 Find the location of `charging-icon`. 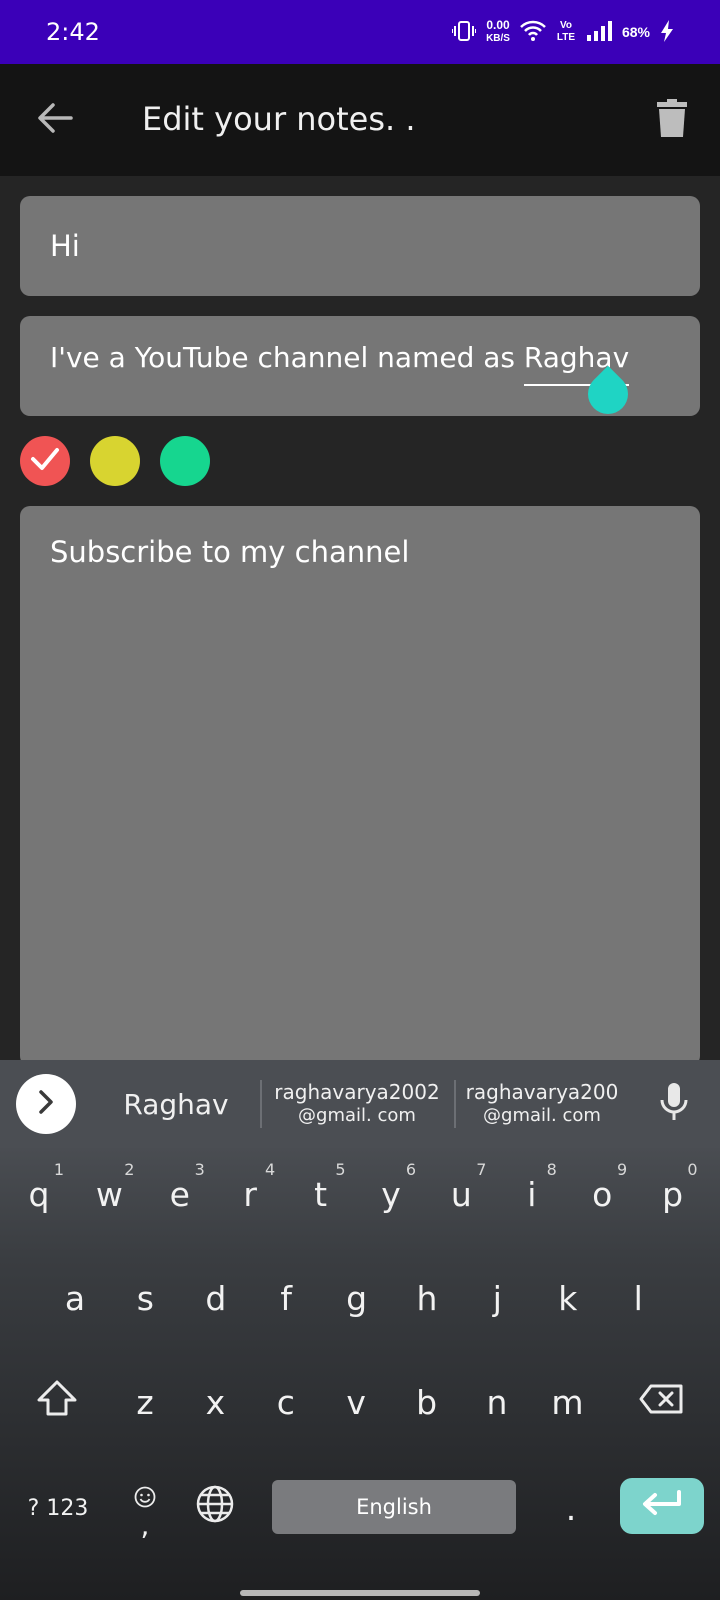

charging-icon is located at coordinates (667, 32).